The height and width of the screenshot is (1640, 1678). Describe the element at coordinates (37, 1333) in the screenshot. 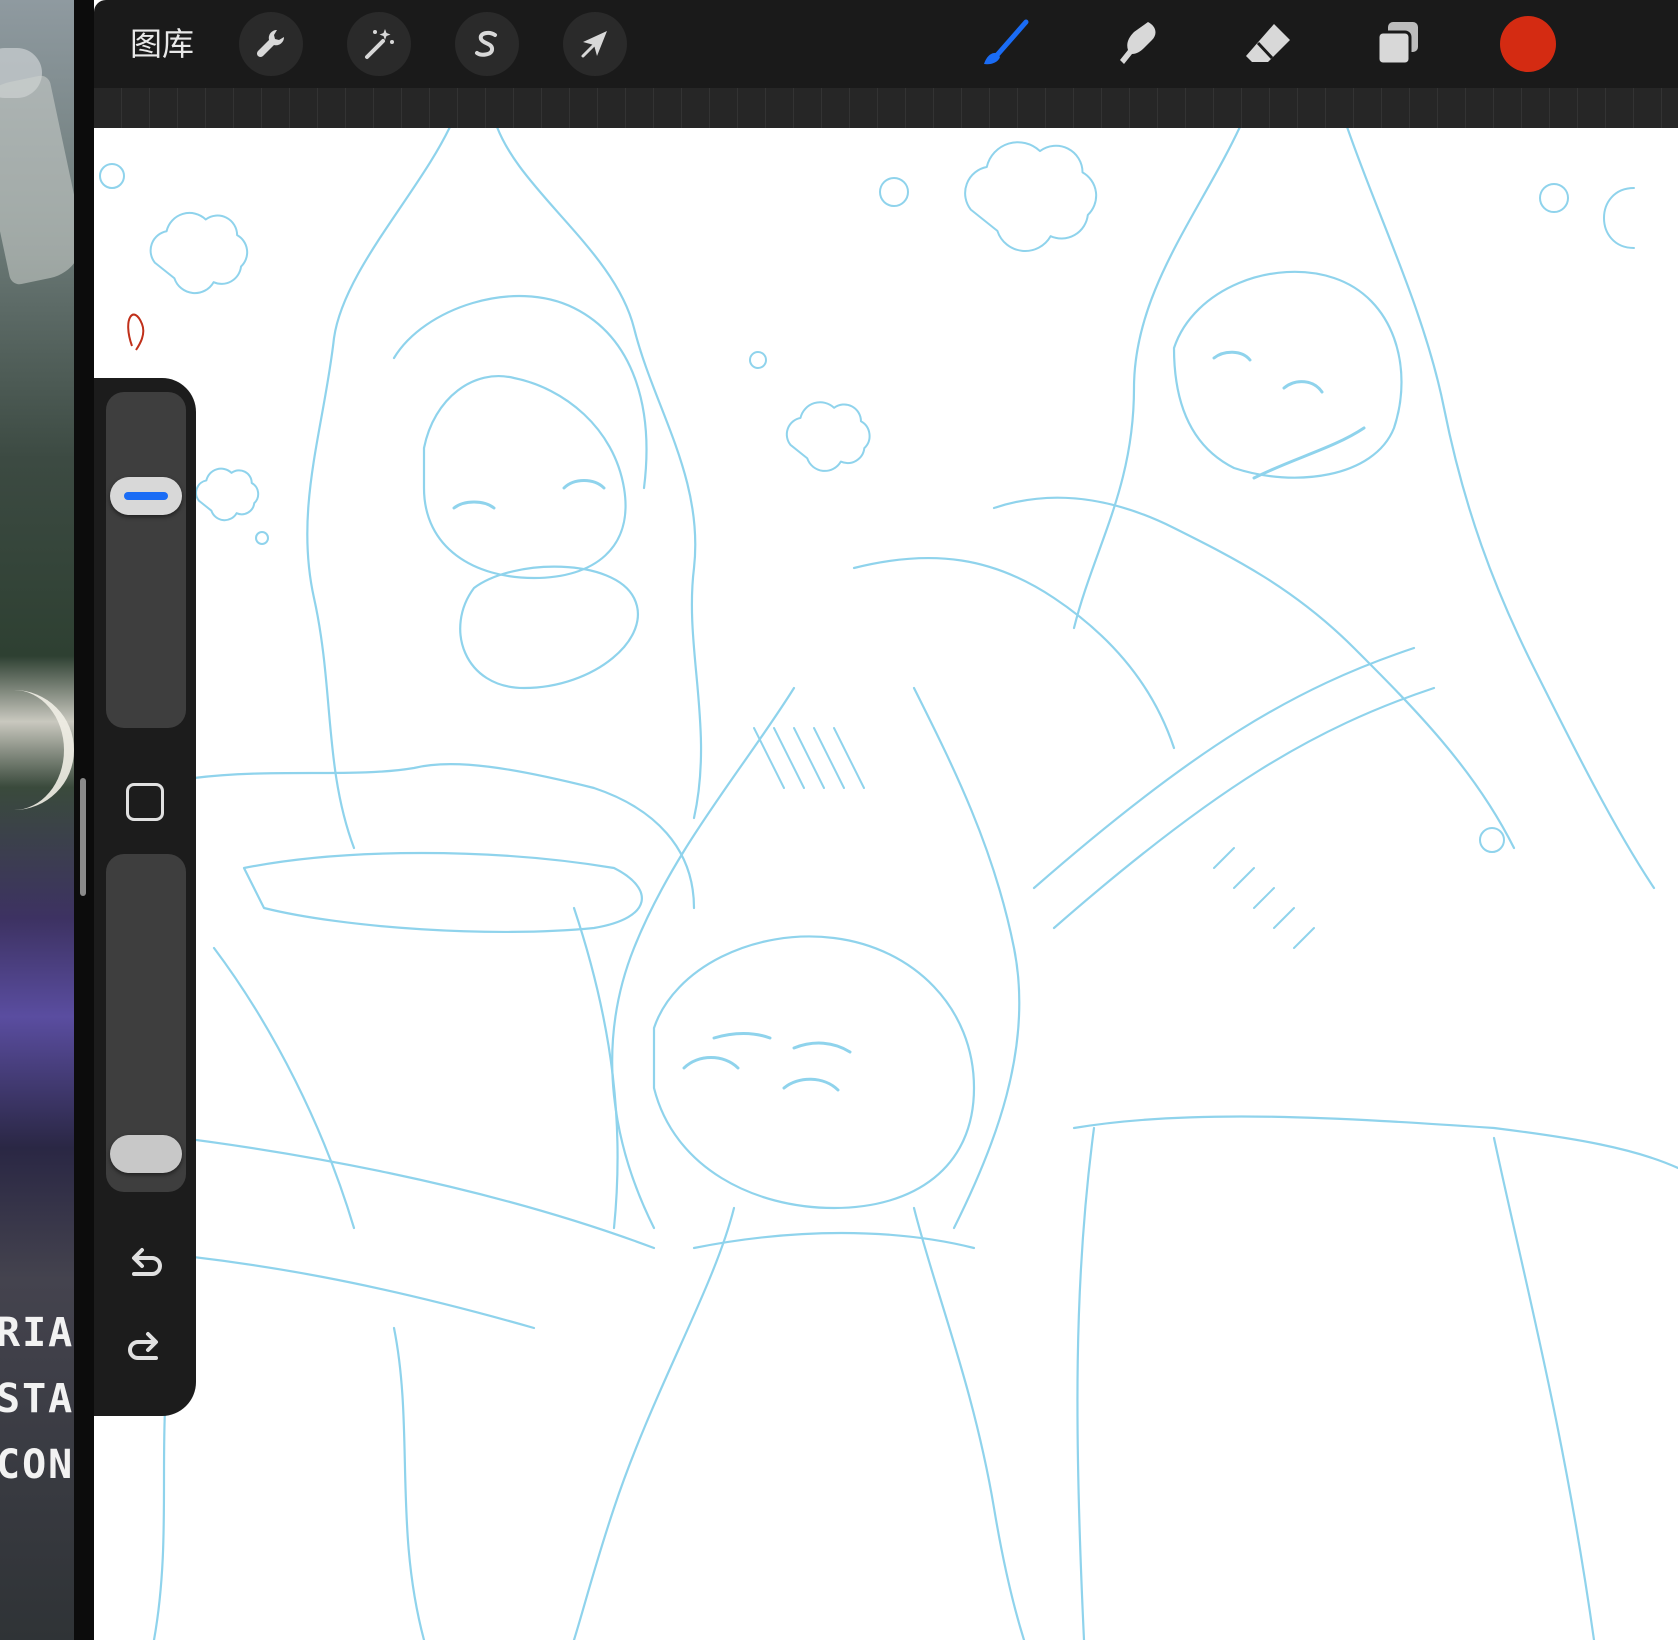

I see `poster-line: RIA` at that location.